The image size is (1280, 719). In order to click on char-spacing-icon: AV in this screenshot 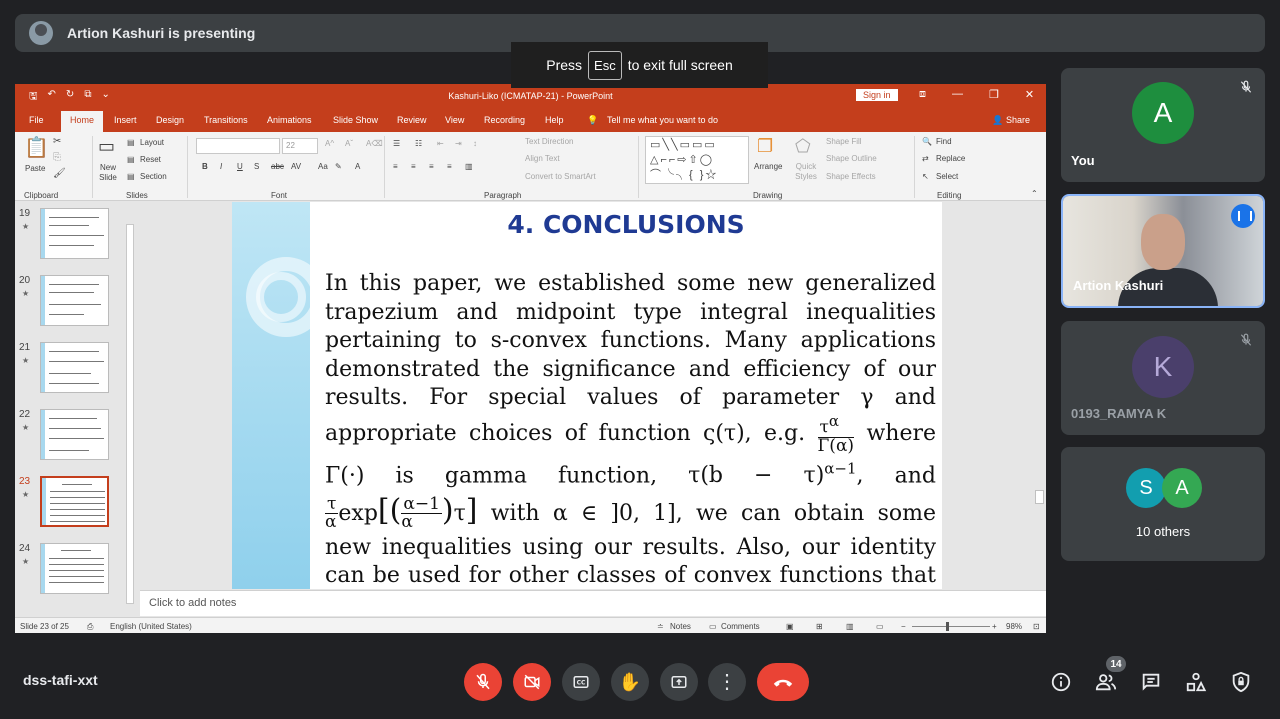, I will do `click(296, 166)`.